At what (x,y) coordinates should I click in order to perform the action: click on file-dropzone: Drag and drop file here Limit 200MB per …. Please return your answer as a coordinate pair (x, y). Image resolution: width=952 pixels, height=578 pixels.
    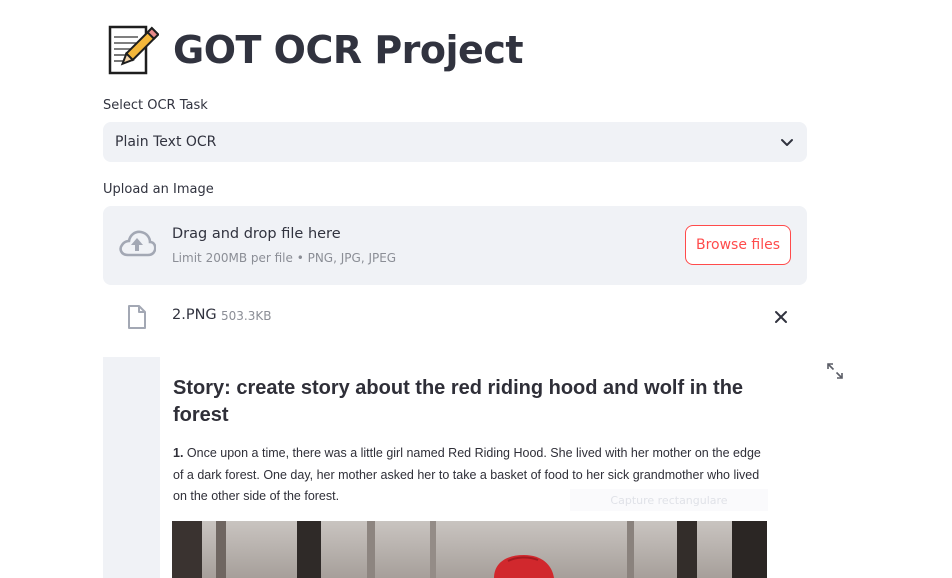
    Looking at the image, I should click on (455, 245).